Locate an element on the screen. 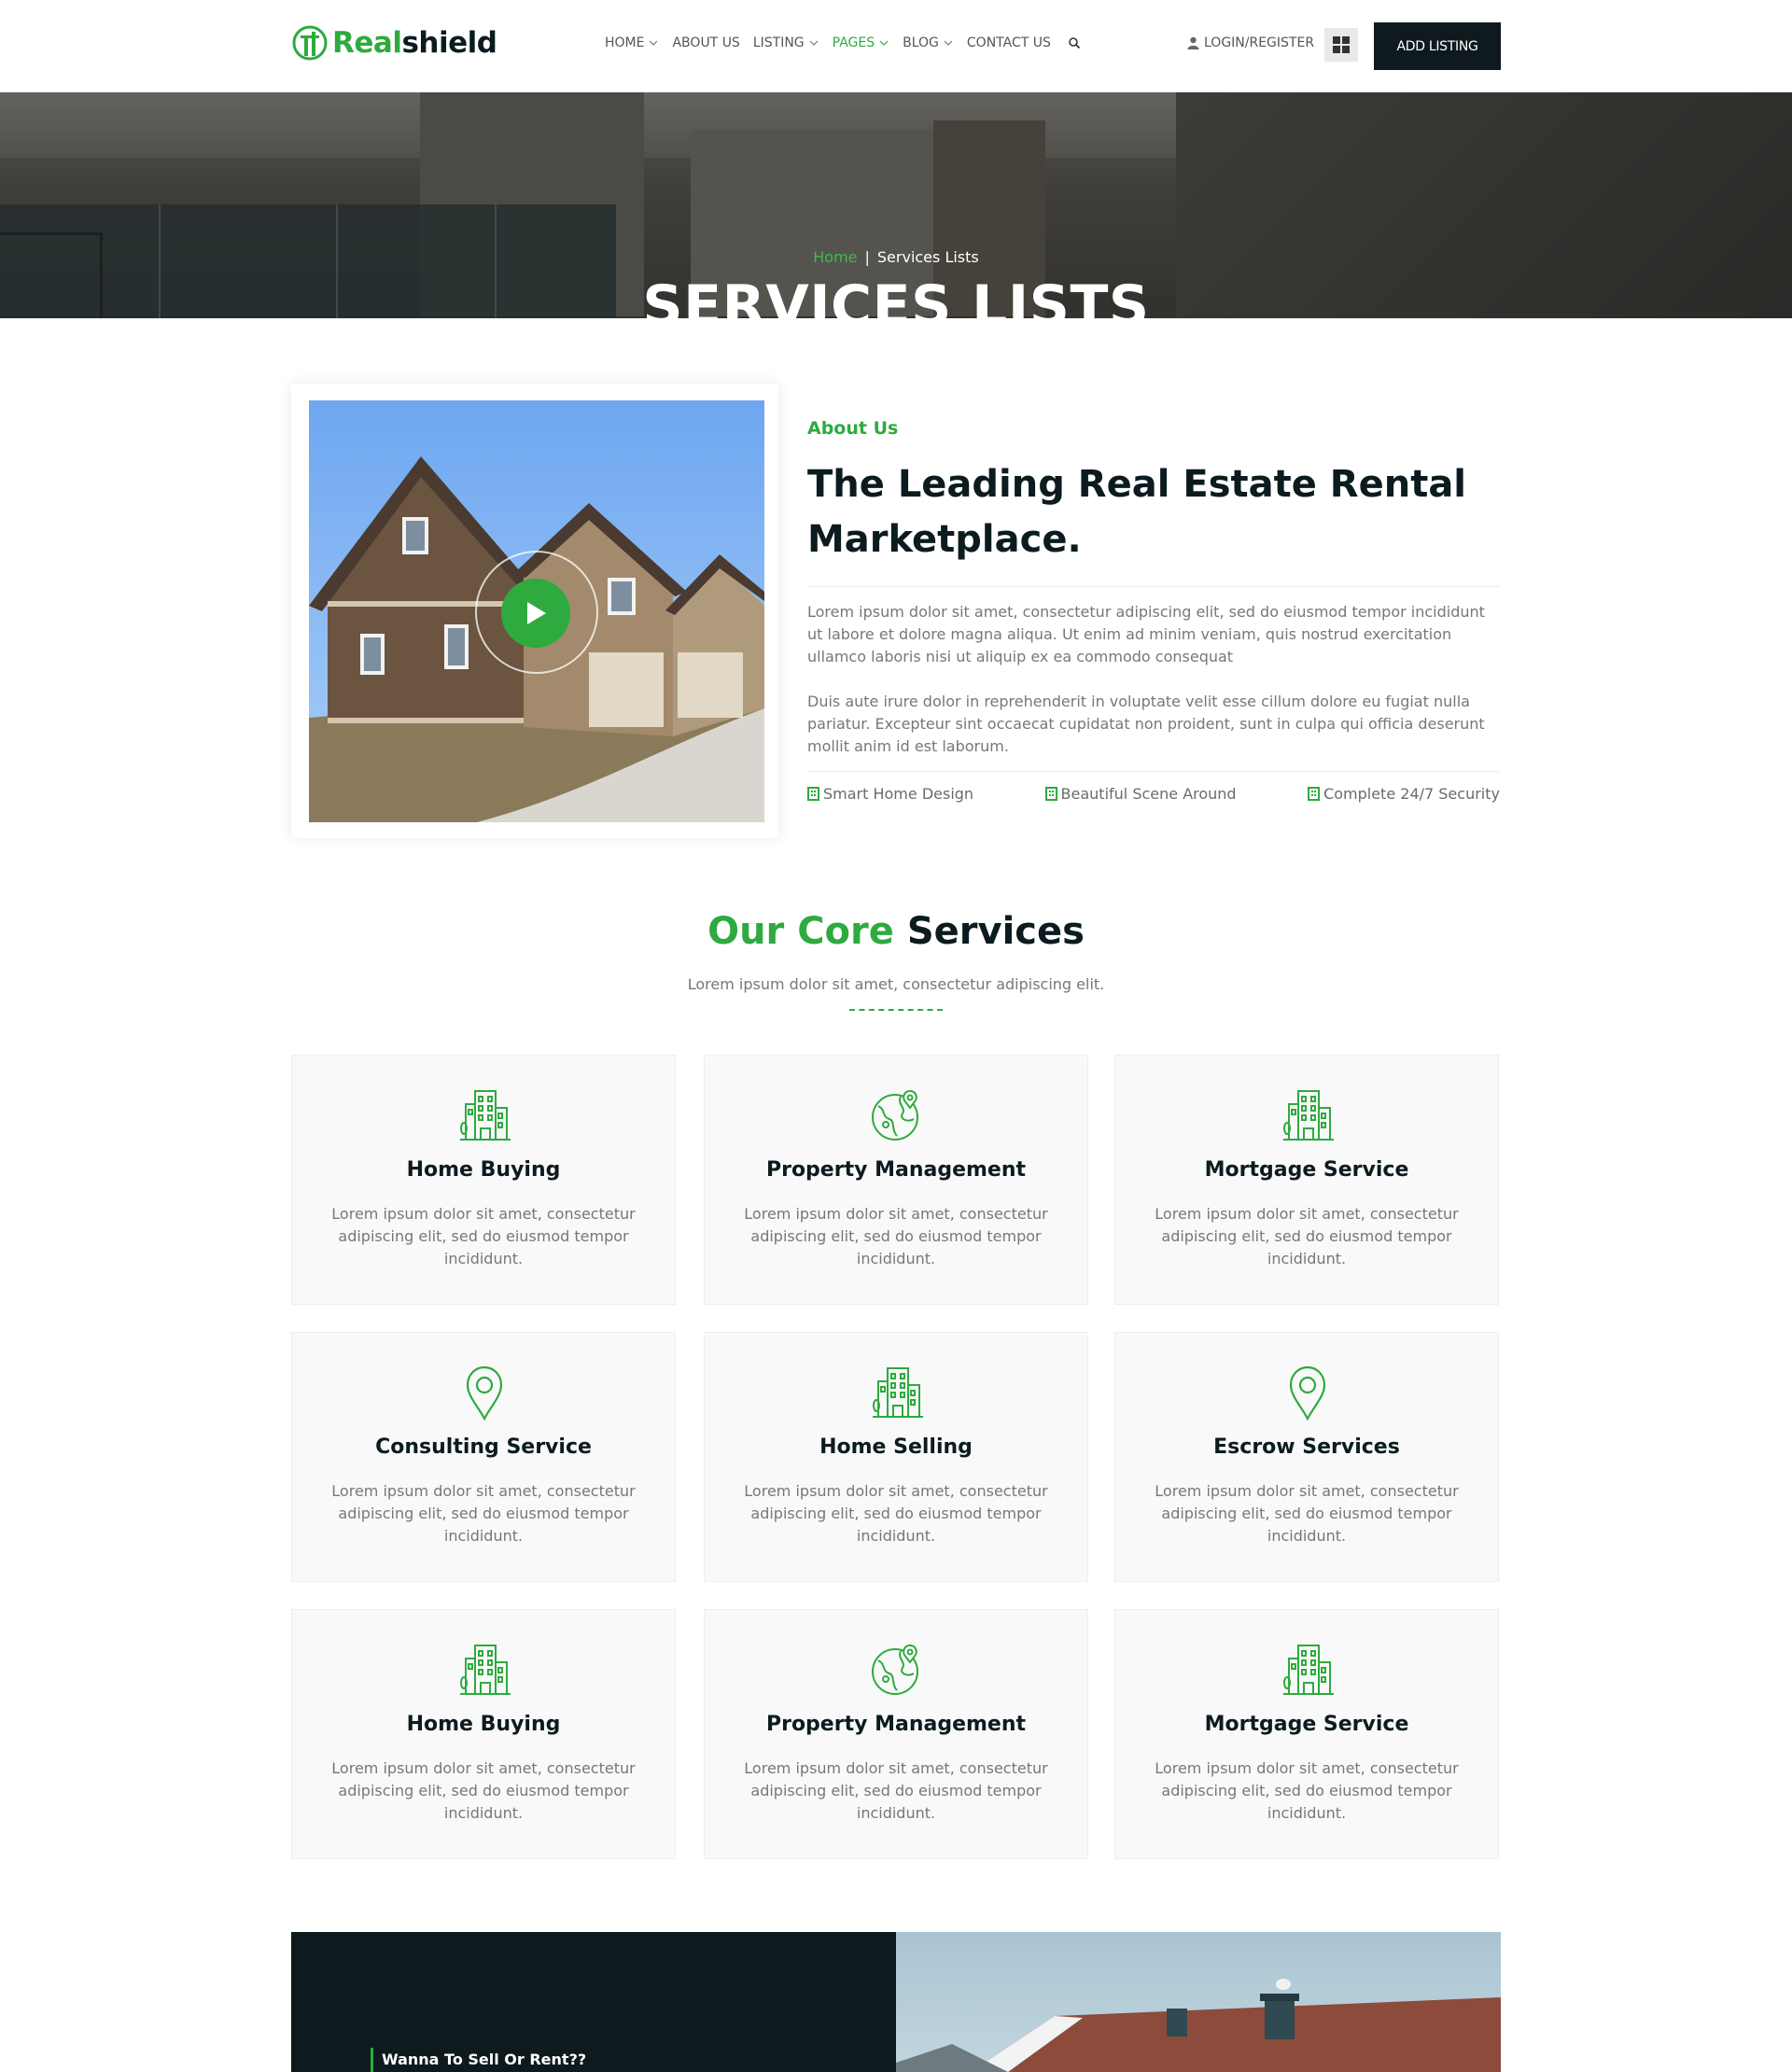  search-icon is located at coordinates (1074, 42).